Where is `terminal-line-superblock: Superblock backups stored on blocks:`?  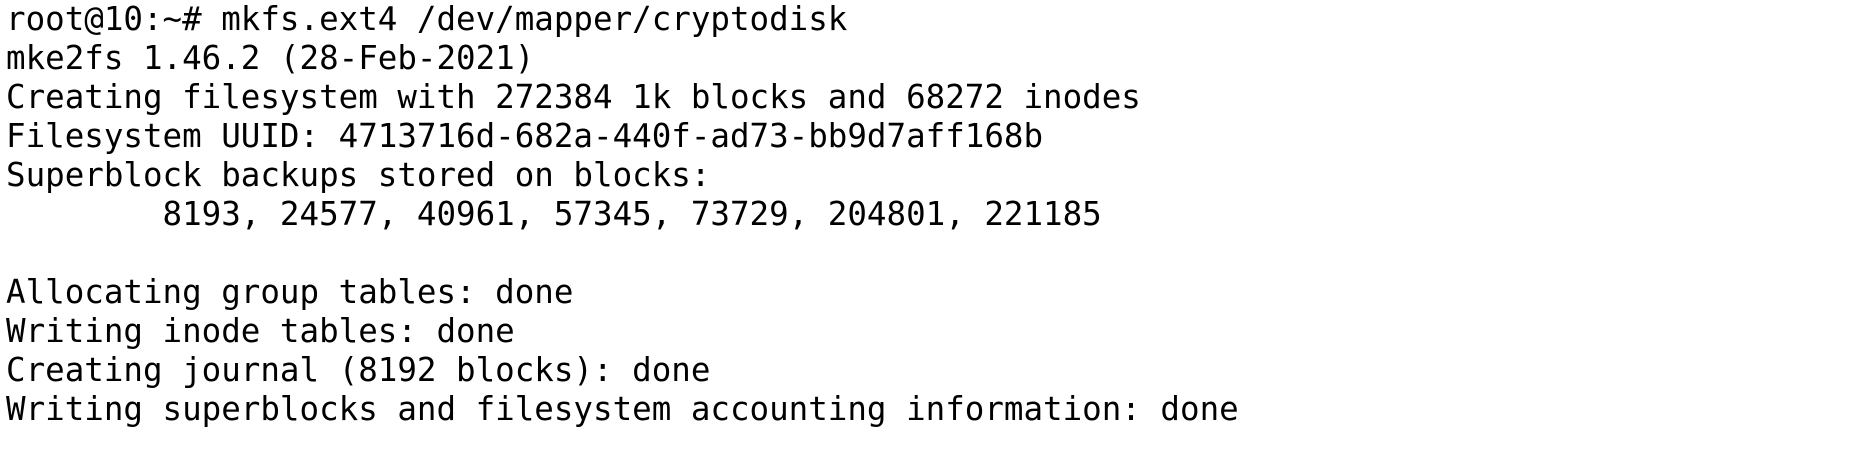 terminal-line-superblock: Superblock backups stored on blocks: is located at coordinates (358, 175).